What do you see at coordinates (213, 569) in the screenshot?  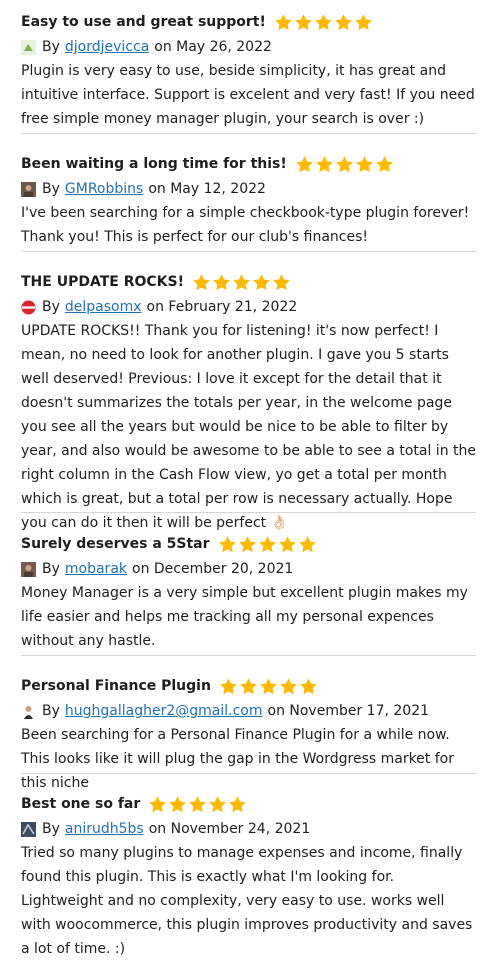 I see `review-date: on December 20, 2021` at bounding box center [213, 569].